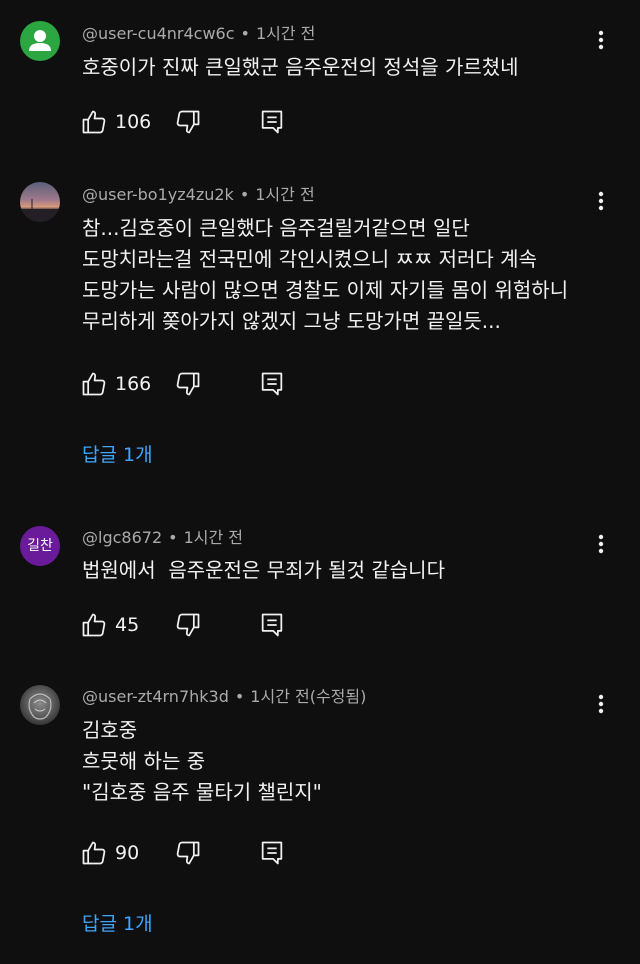 The width and height of the screenshot is (640, 964). Describe the element at coordinates (133, 384) in the screenshot. I see `like-count: 166` at that location.